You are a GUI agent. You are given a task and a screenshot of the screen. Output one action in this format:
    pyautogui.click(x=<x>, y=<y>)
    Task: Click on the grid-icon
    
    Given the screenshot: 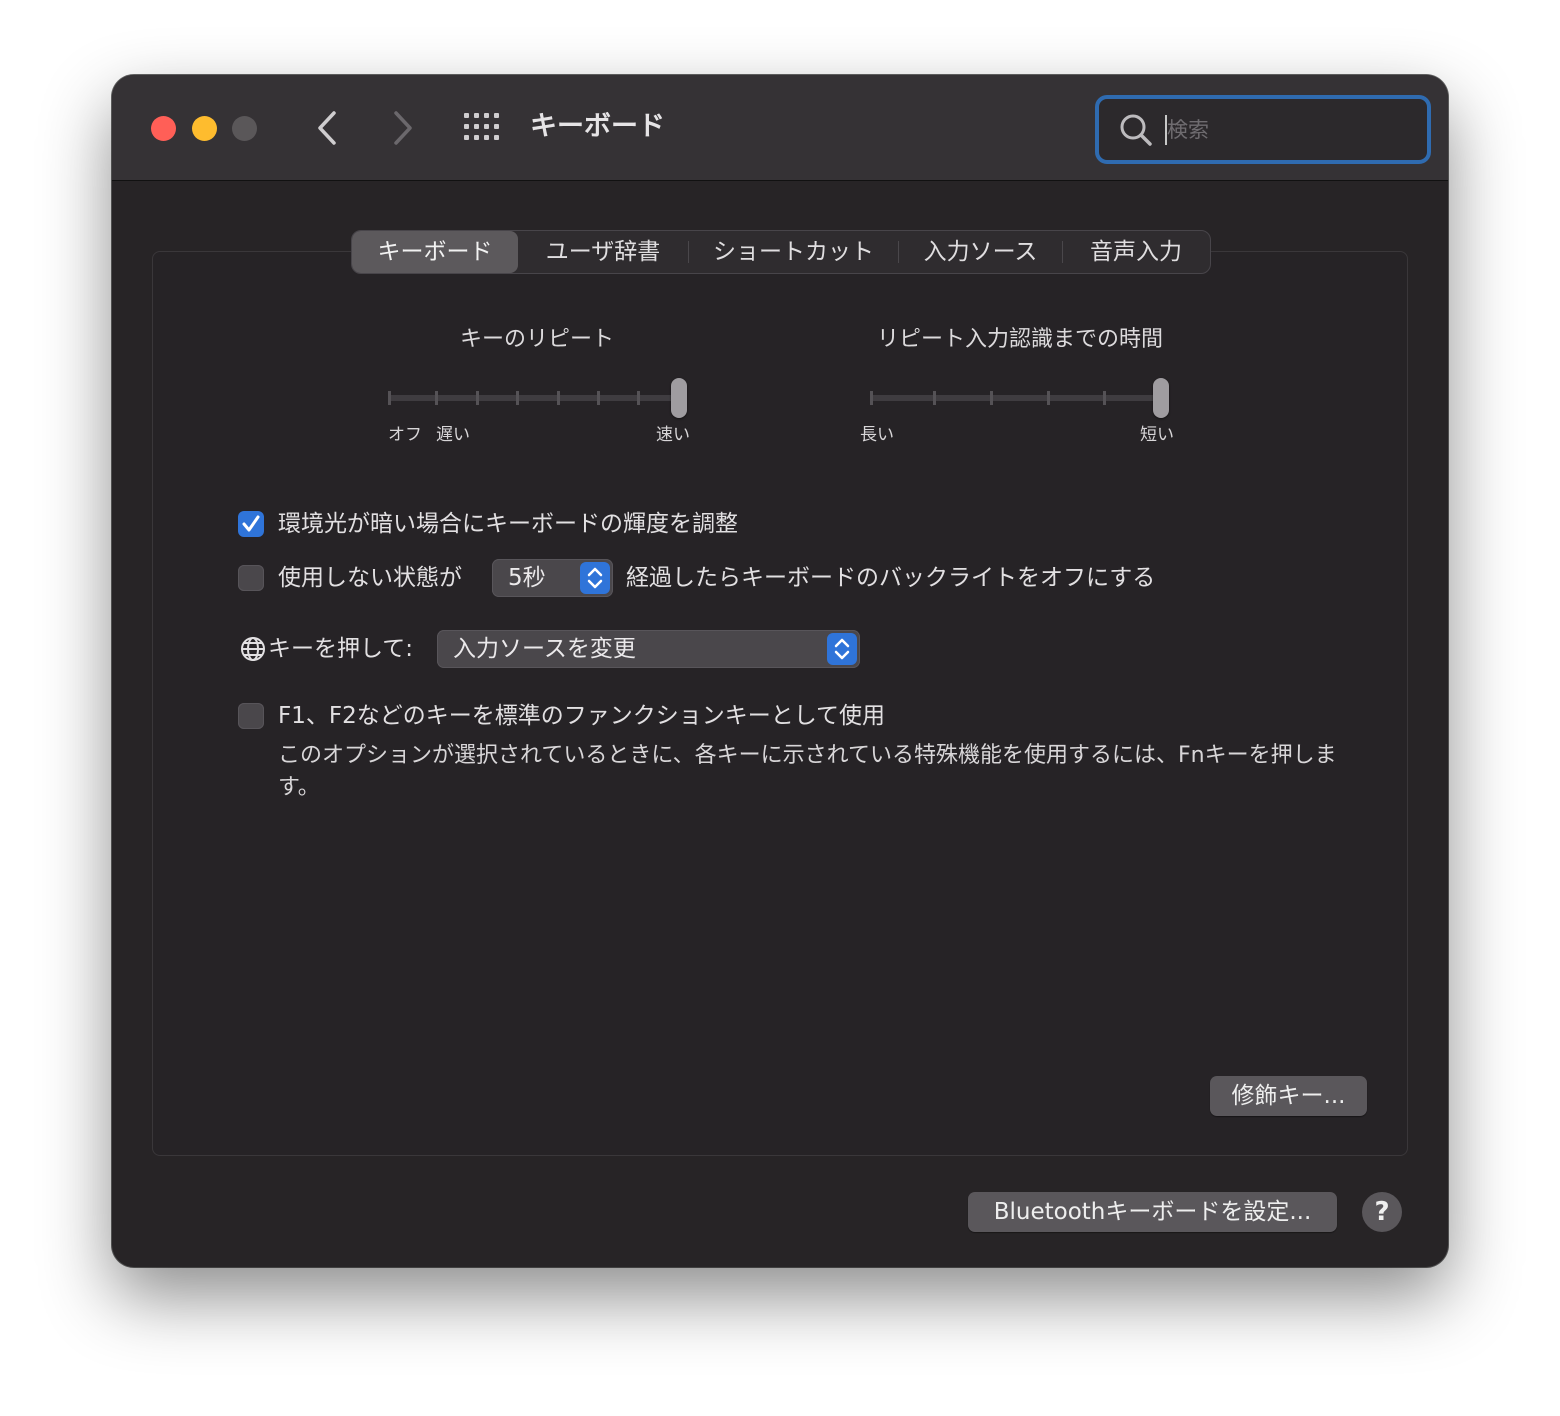 What is the action you would take?
    pyautogui.click(x=481, y=126)
    